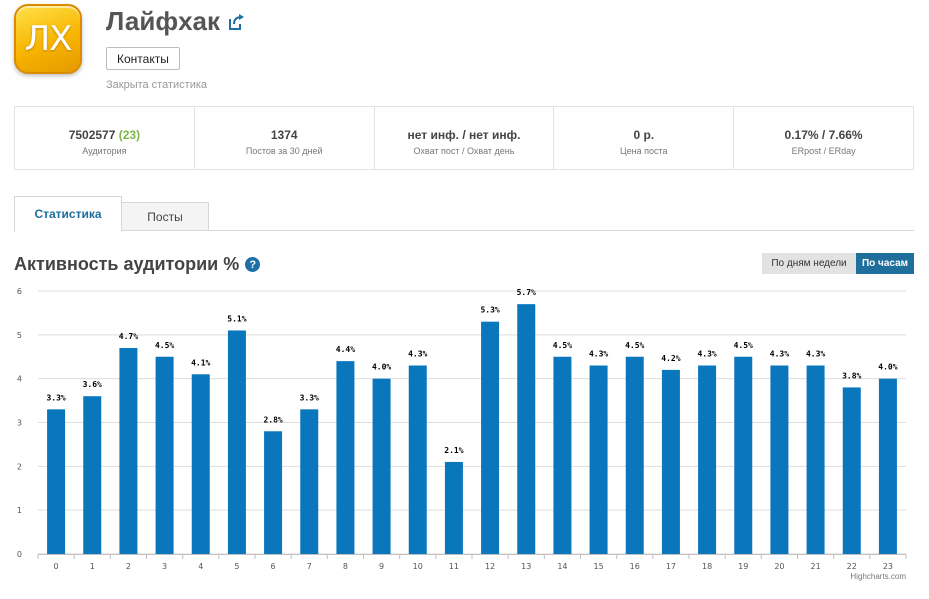  What do you see at coordinates (253, 264) in the screenshot?
I see `help-icon: ?` at bounding box center [253, 264].